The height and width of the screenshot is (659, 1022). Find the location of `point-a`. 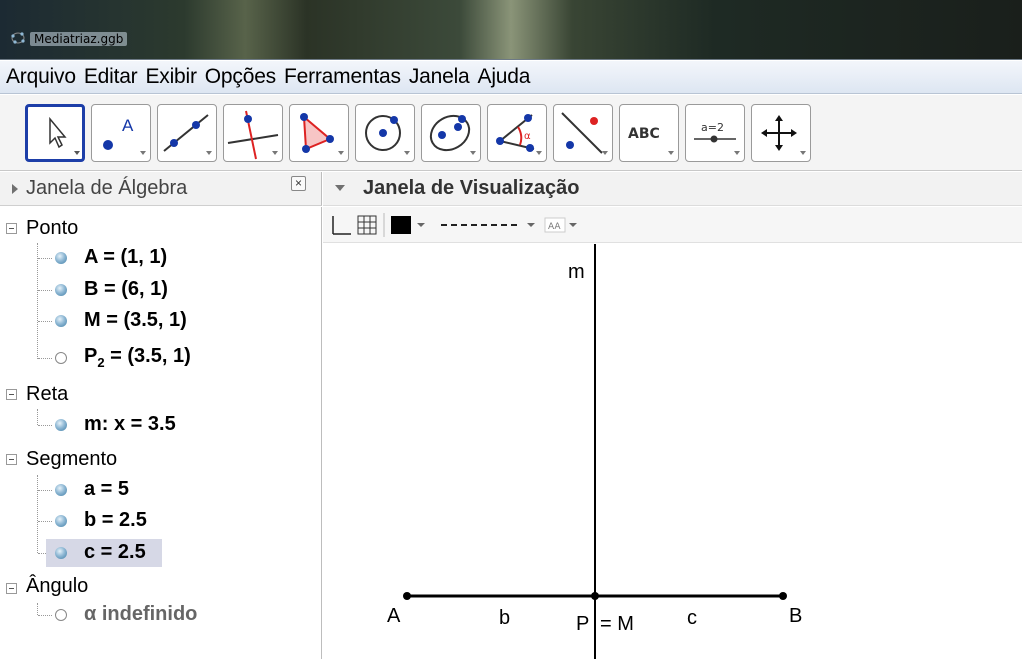

point-a is located at coordinates (407, 596).